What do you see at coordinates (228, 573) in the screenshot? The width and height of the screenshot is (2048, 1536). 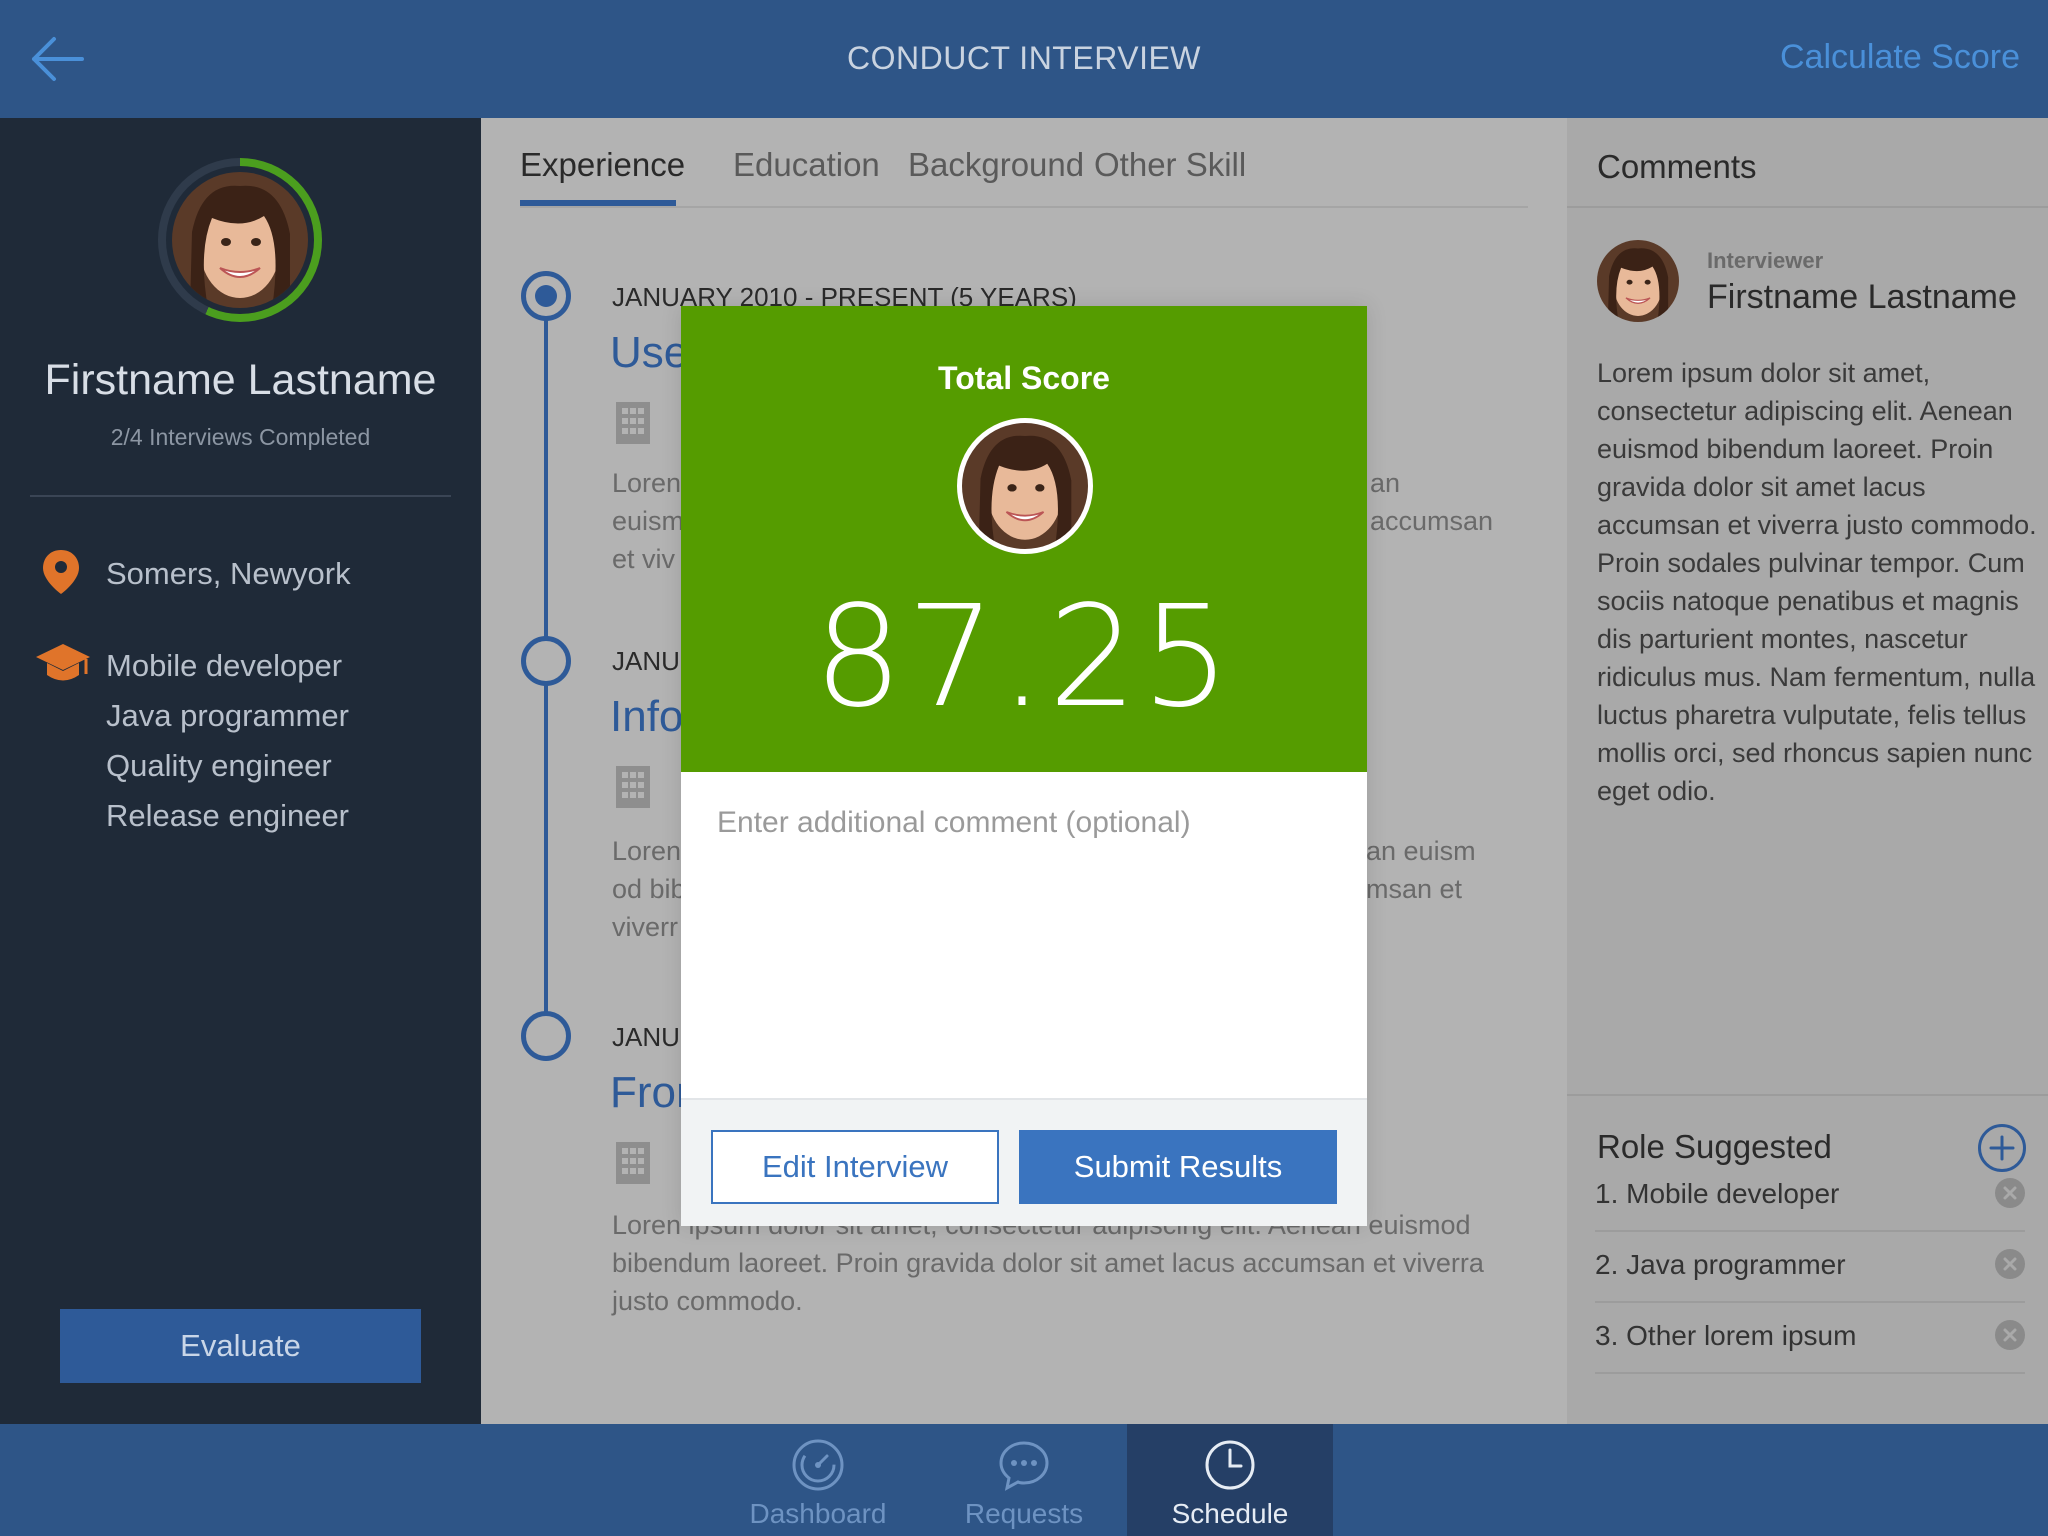 I see `location-text: Somers, Newyork` at bounding box center [228, 573].